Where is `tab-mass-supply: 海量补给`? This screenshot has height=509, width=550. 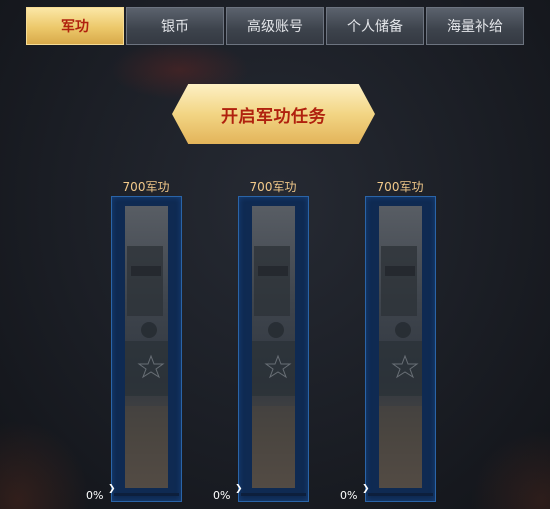
tab-mass-supply: 海量补给 is located at coordinates (475, 26).